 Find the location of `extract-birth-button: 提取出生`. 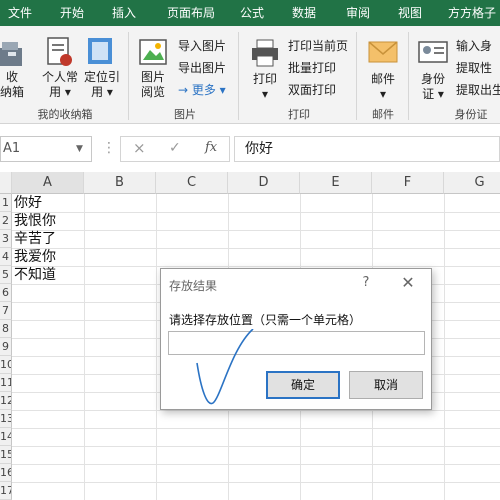

extract-birth-button: 提取出生 is located at coordinates (478, 90).